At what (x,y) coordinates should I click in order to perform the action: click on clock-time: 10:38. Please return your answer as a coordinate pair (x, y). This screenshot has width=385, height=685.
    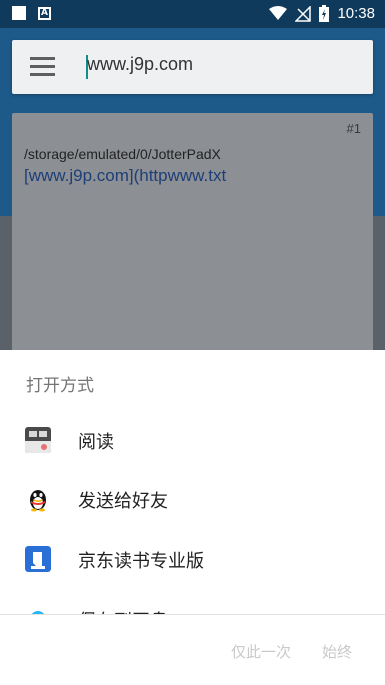
    Looking at the image, I should click on (356, 13).